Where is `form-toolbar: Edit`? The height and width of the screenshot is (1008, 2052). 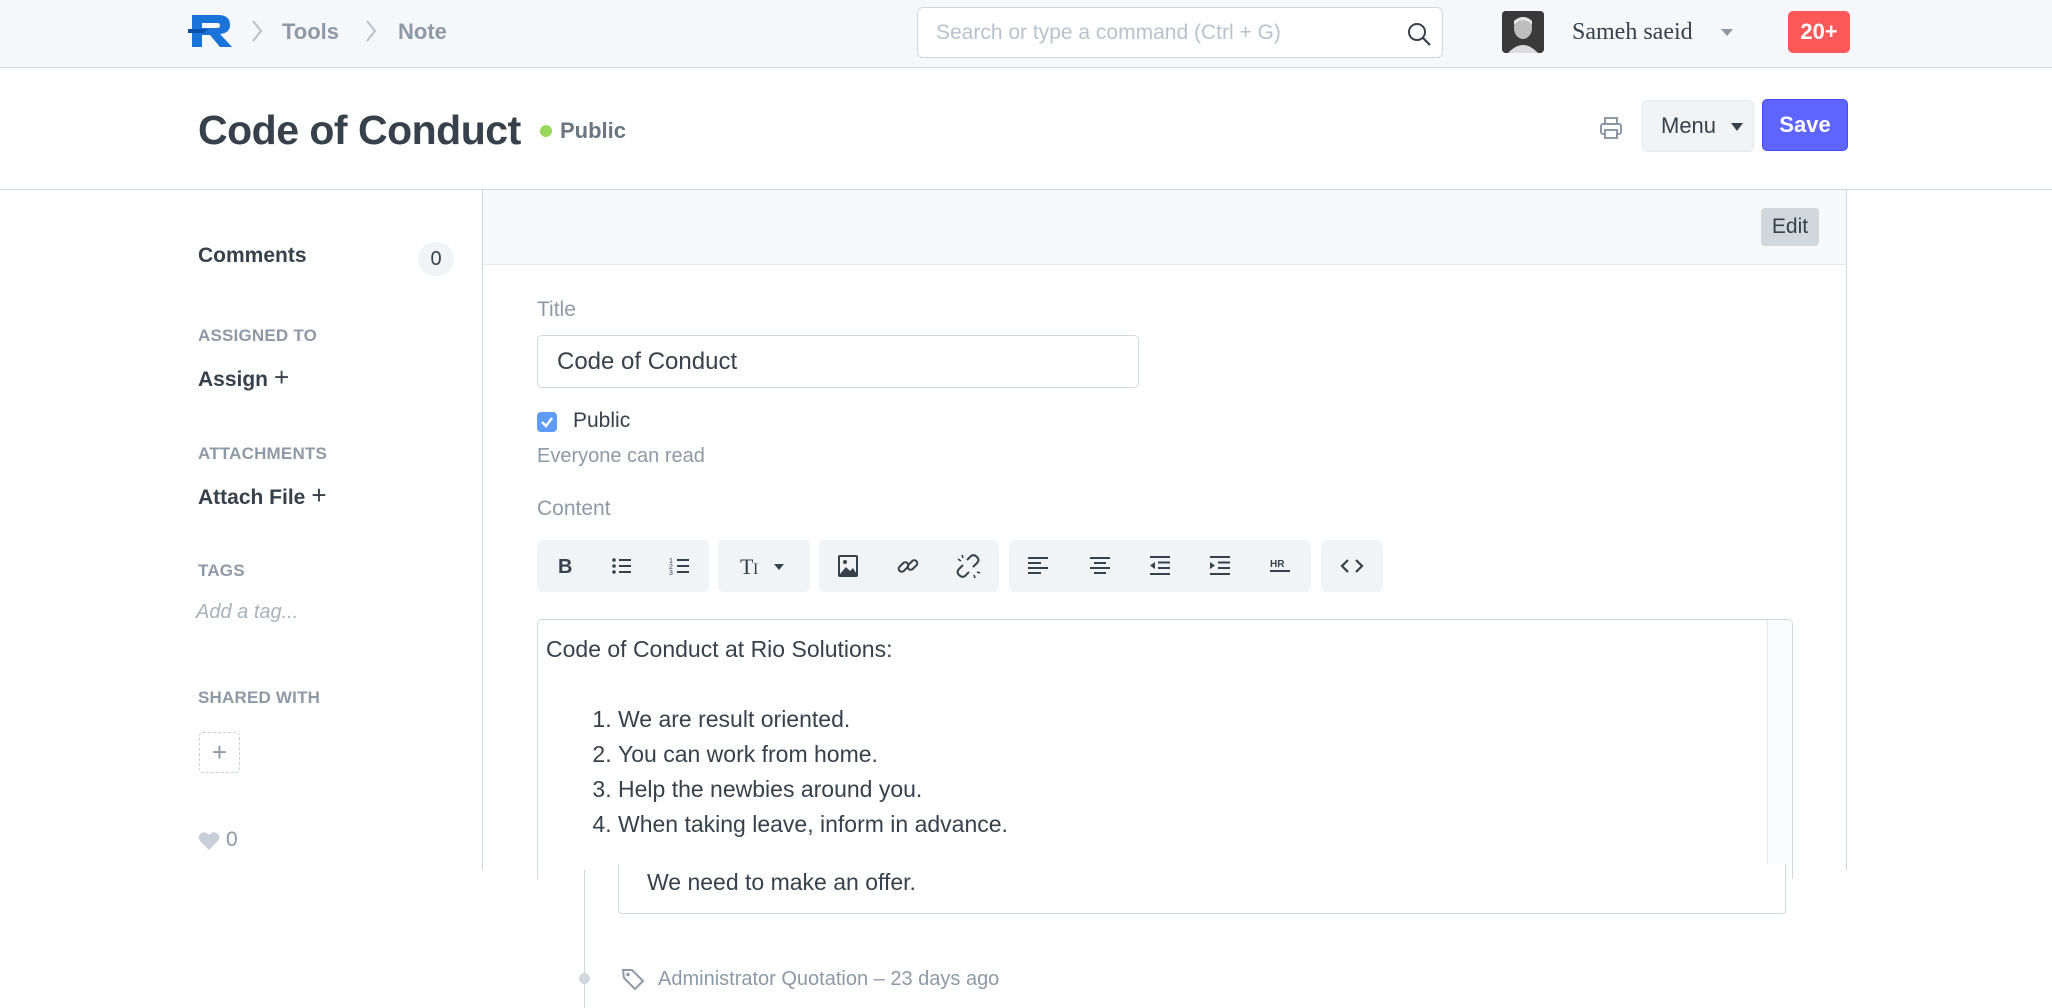 form-toolbar: Edit is located at coordinates (1164, 227).